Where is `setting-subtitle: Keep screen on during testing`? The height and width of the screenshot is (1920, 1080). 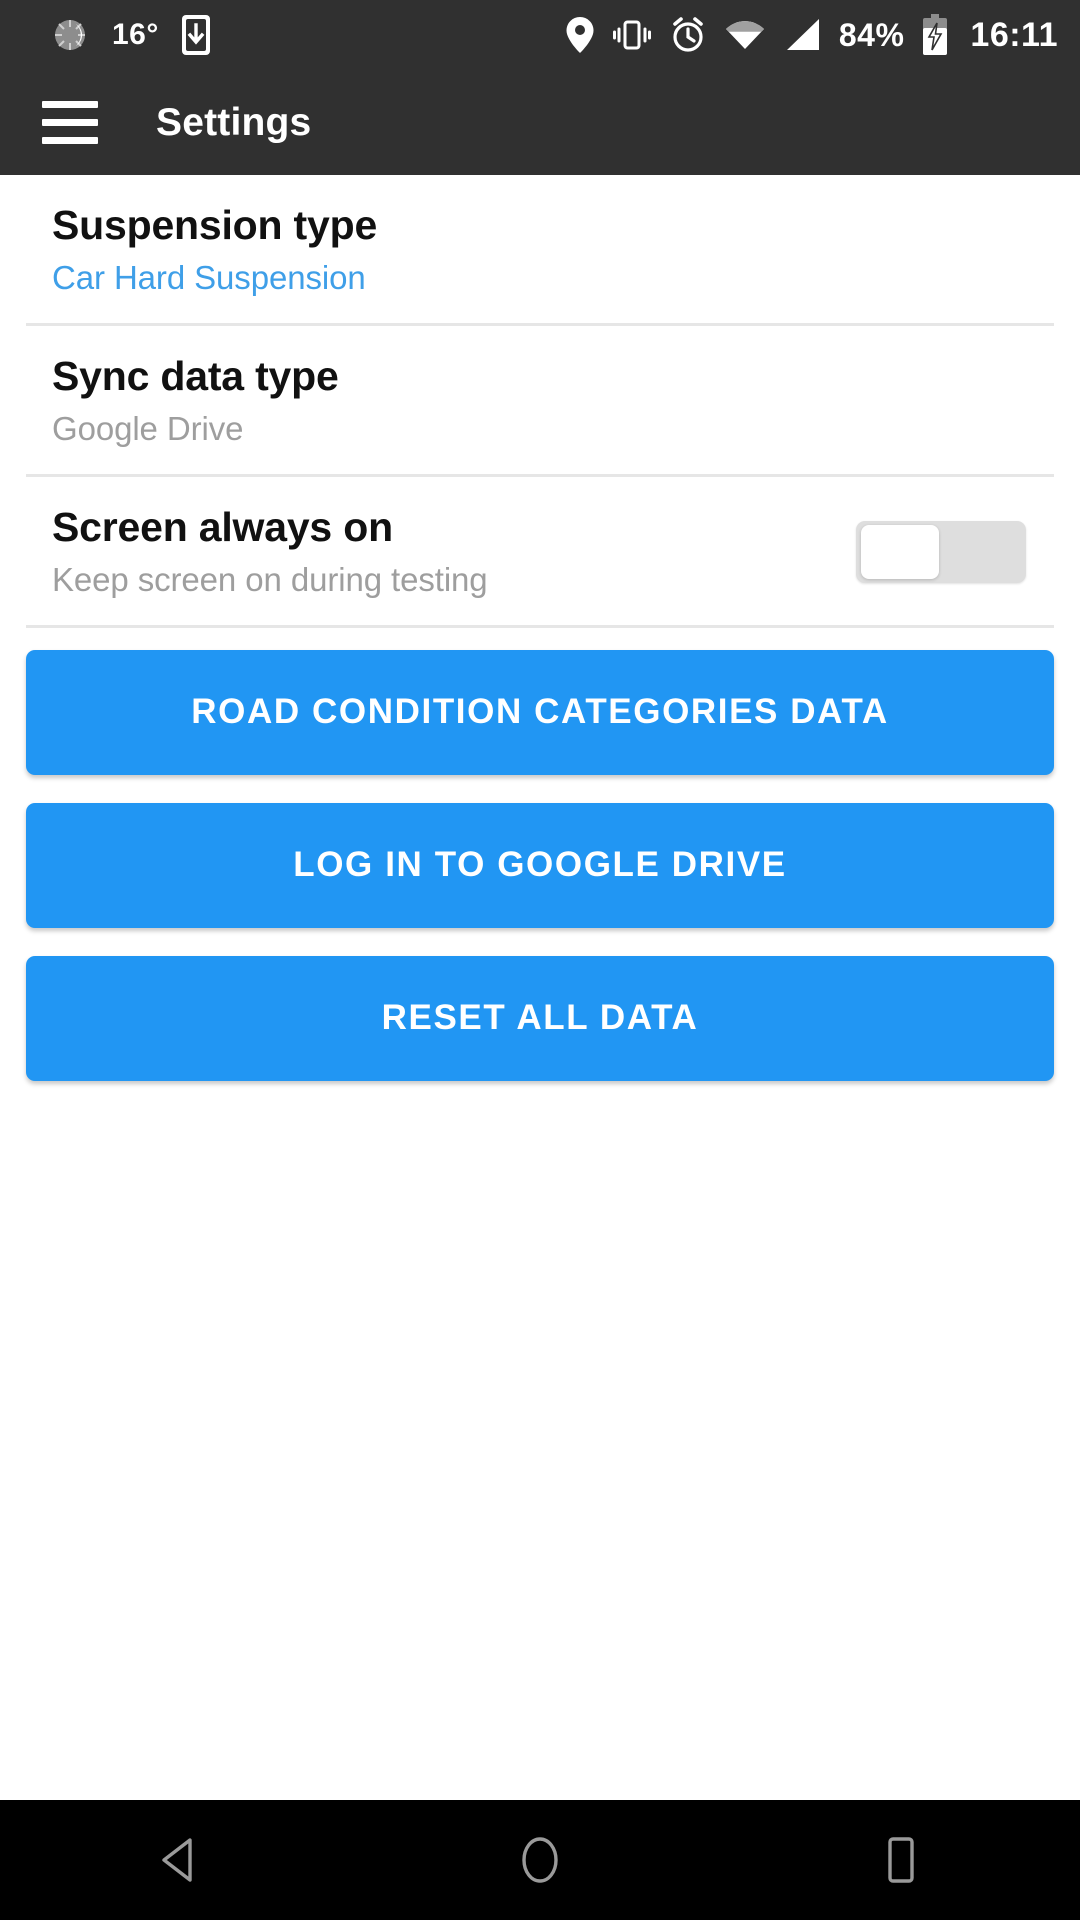 setting-subtitle: Keep screen on during testing is located at coordinates (270, 580).